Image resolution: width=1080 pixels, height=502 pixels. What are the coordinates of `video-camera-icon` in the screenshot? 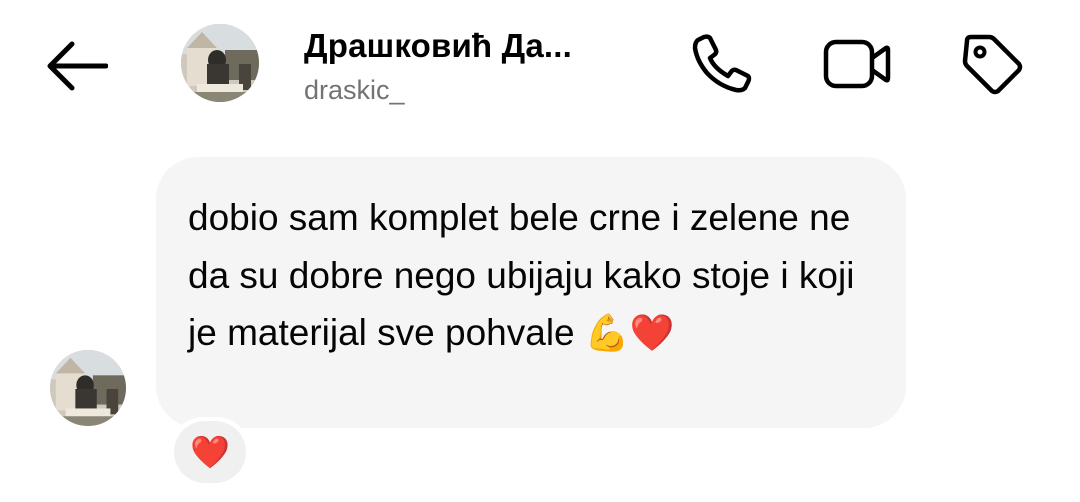 It's located at (857, 64).